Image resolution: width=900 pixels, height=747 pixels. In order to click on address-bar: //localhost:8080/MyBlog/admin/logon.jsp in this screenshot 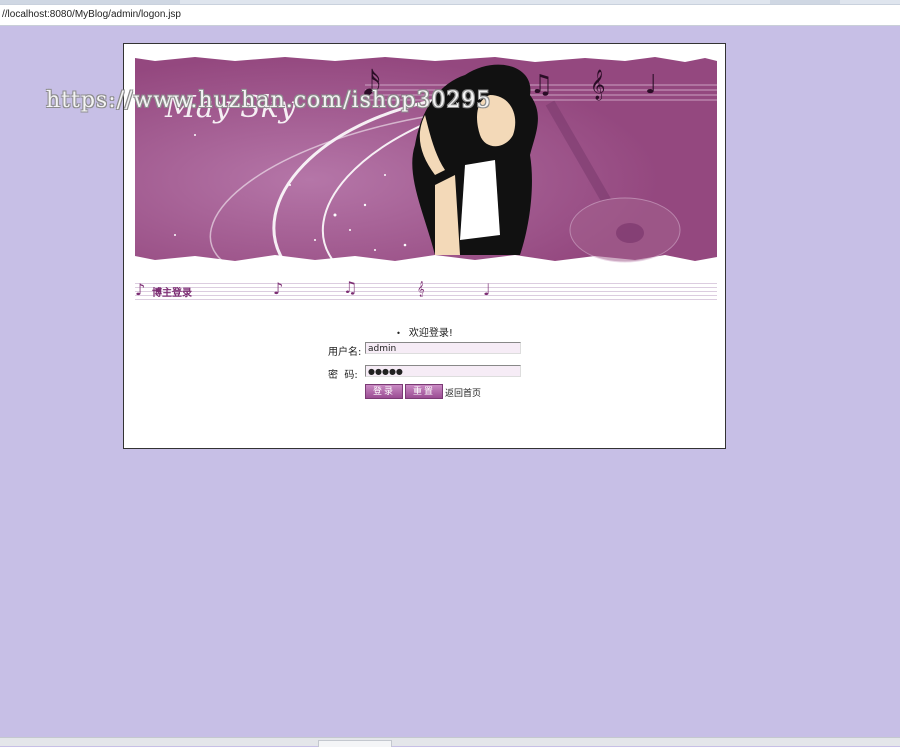, I will do `click(450, 15)`.